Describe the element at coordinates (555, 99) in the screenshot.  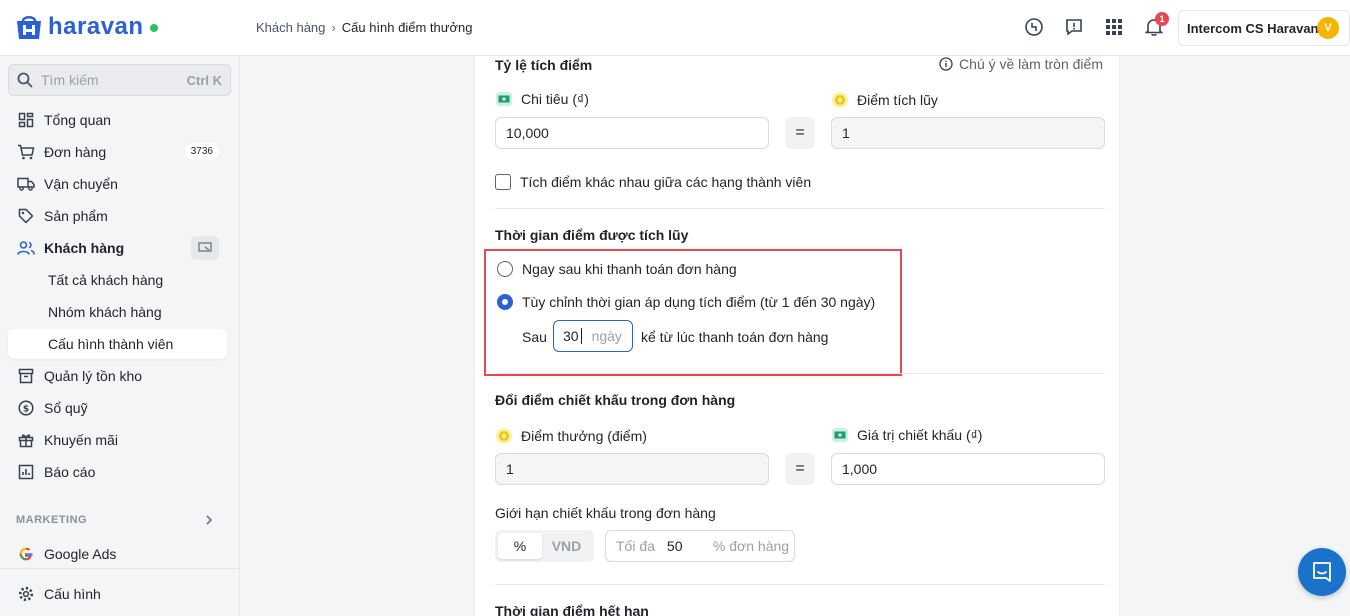
I see `spend-label-text: Chi tiêu (₫)` at that location.